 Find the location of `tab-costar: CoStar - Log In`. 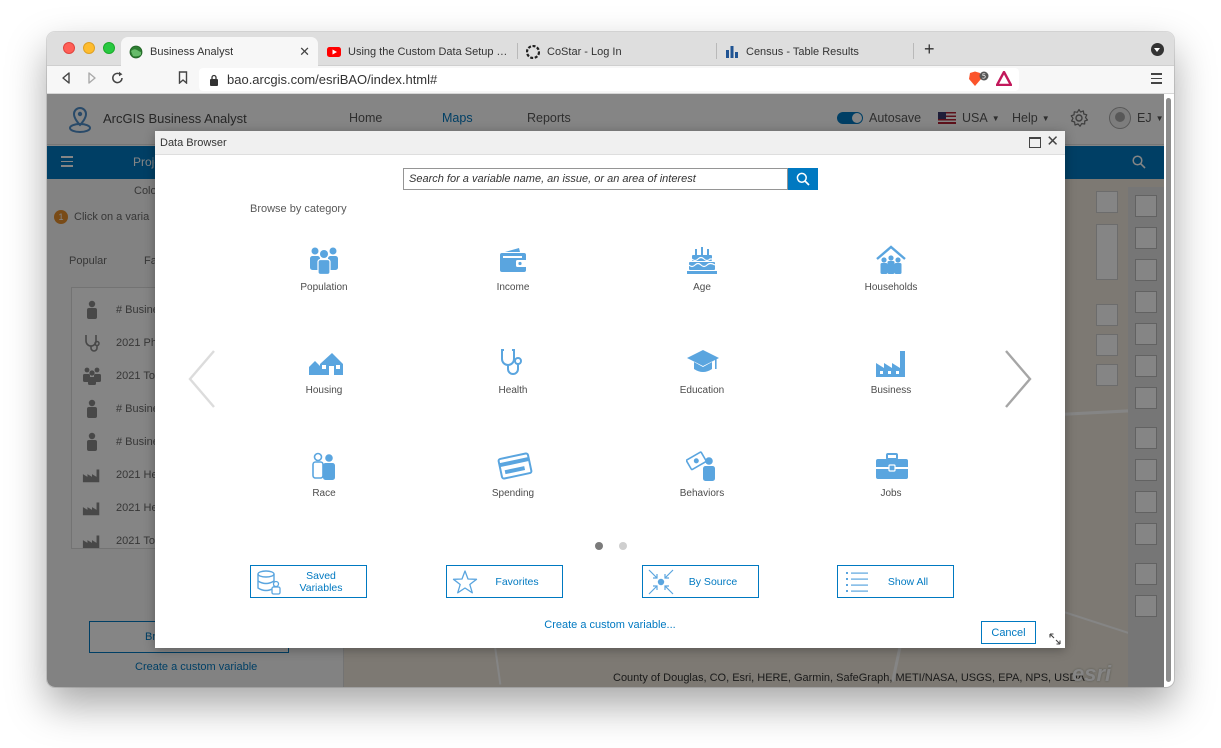

tab-costar: CoStar - Log In is located at coordinates (617, 51).